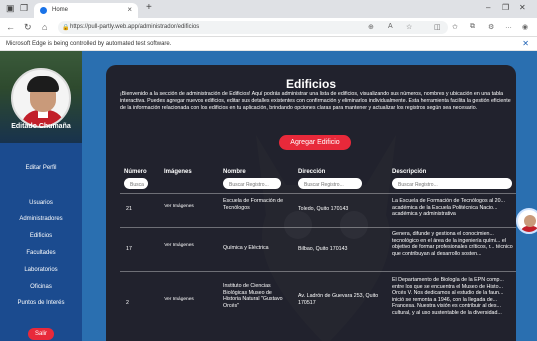 Image resolution: width=537 pixels, height=341 pixels. What do you see at coordinates (371, 27) in the screenshot?
I see `zoom-icon: ⊕` at bounding box center [371, 27].